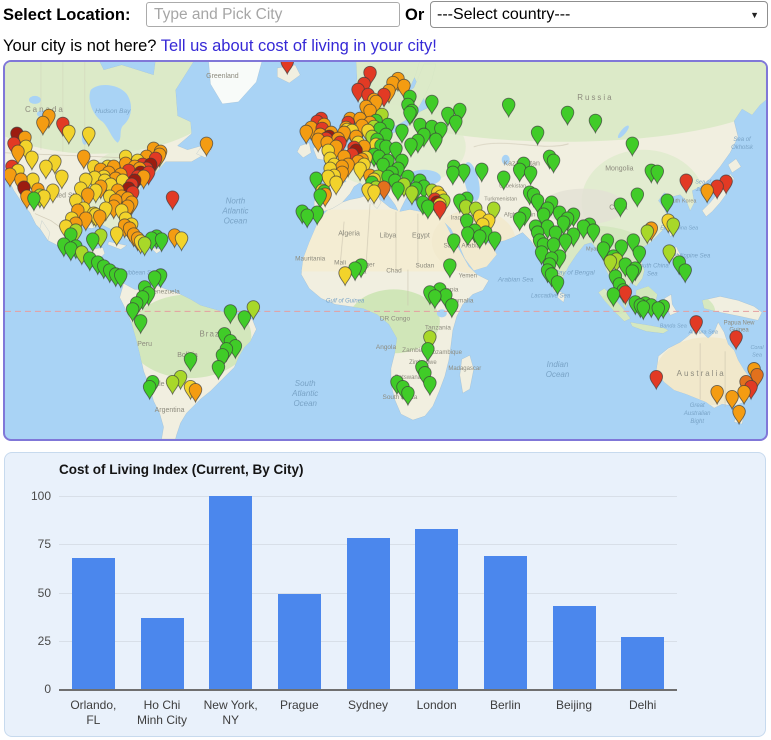  Describe the element at coordinates (437, 608) in the screenshot. I see `bar-London` at that location.